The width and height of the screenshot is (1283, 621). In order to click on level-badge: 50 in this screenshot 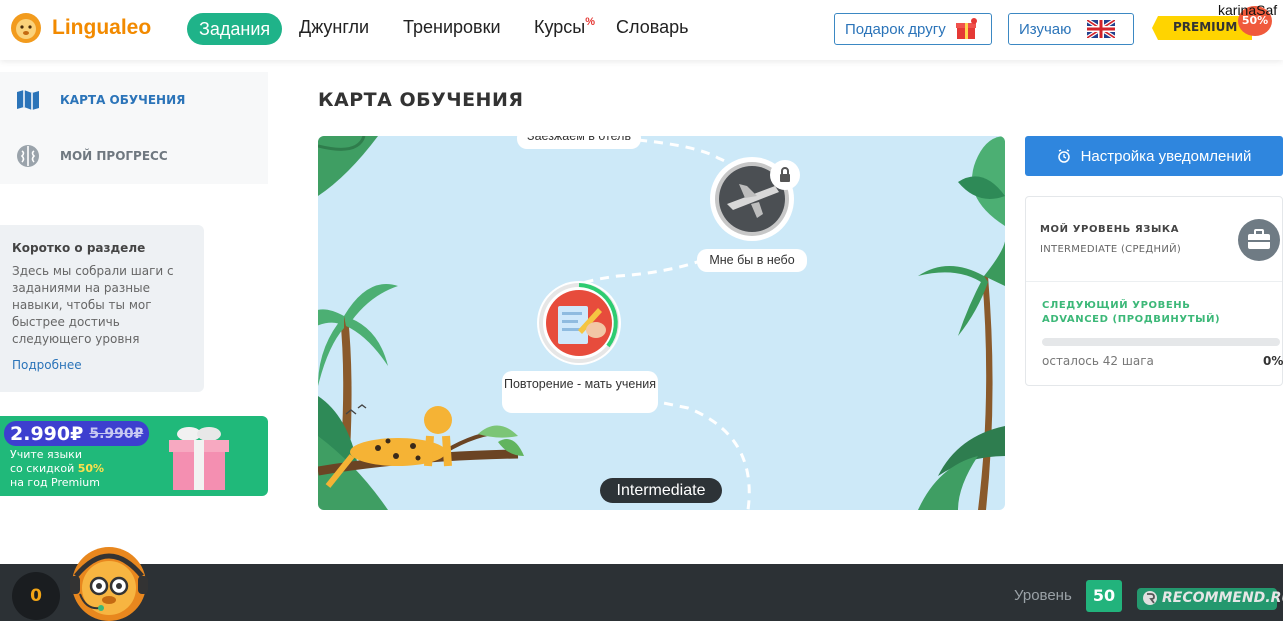, I will do `click(1104, 596)`.